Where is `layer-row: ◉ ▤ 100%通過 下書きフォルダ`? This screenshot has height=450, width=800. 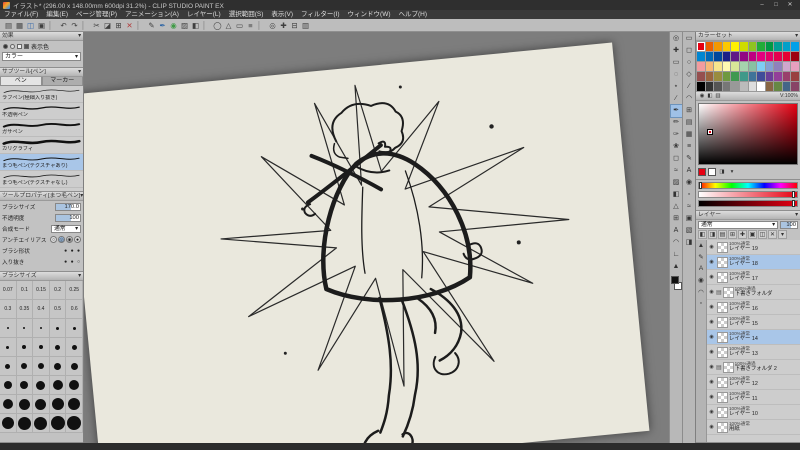 layer-row: ◉ ▤ 100%通過 下書きフォルダ is located at coordinates (753, 292).